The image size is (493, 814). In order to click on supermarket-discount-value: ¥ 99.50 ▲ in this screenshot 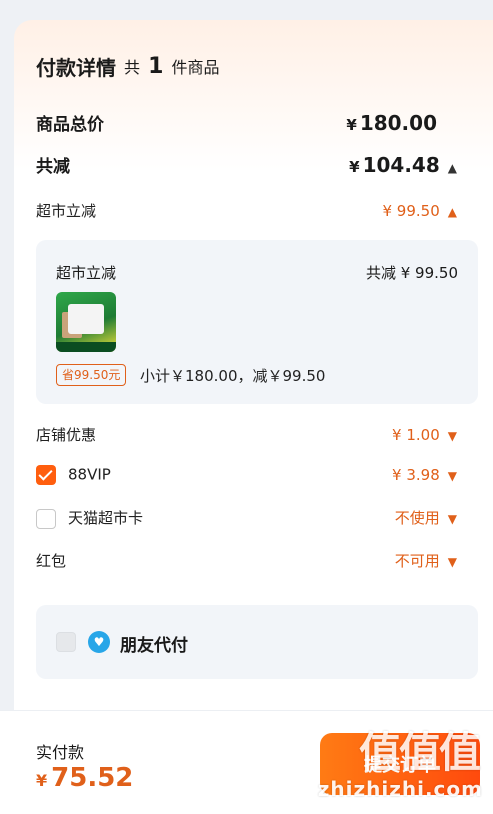, I will do `click(420, 210)`.